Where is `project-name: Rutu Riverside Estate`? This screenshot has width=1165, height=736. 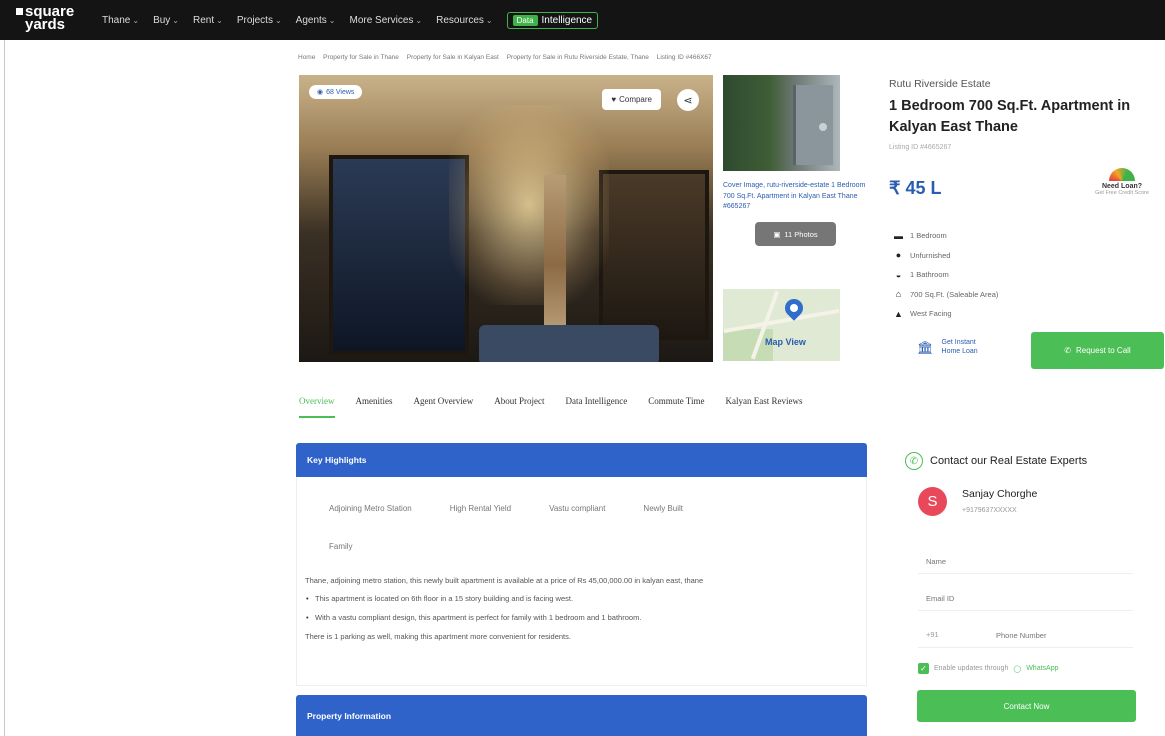
project-name: Rutu Riverside Estate is located at coordinates (940, 84).